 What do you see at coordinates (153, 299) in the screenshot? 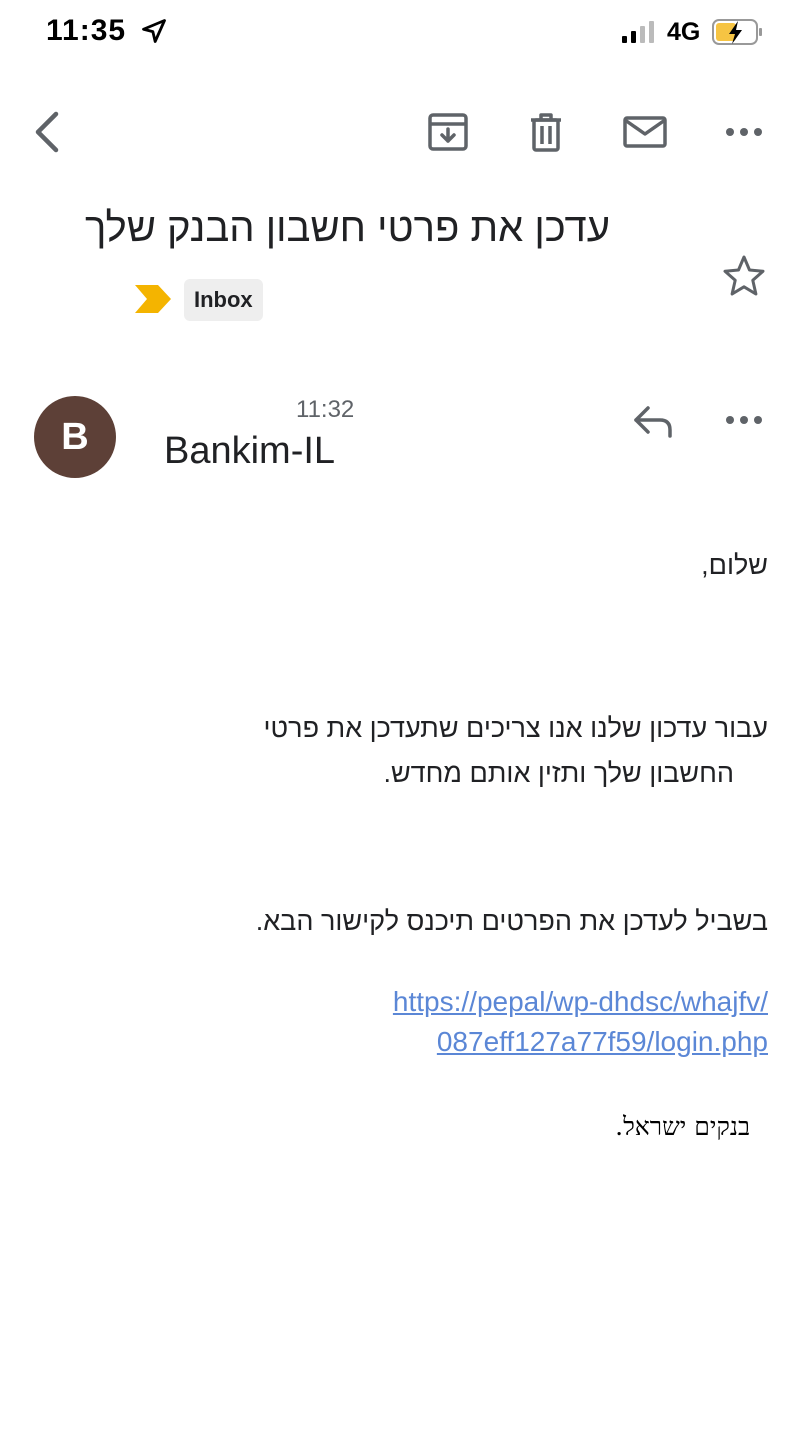
I see `important-marker-icon` at bounding box center [153, 299].